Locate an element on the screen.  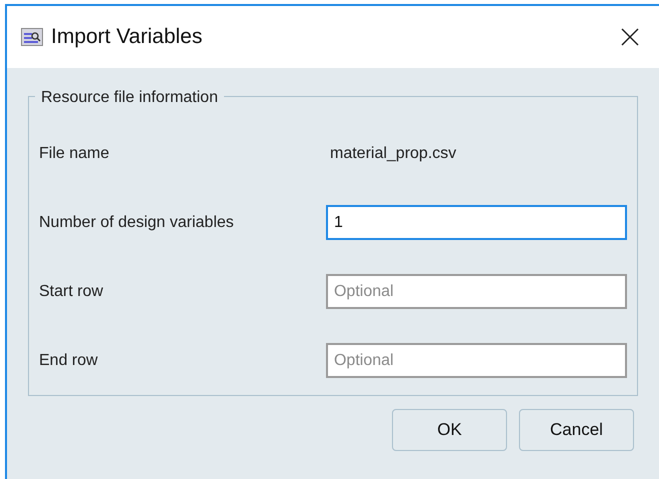
field-label: File name is located at coordinates (74, 154).